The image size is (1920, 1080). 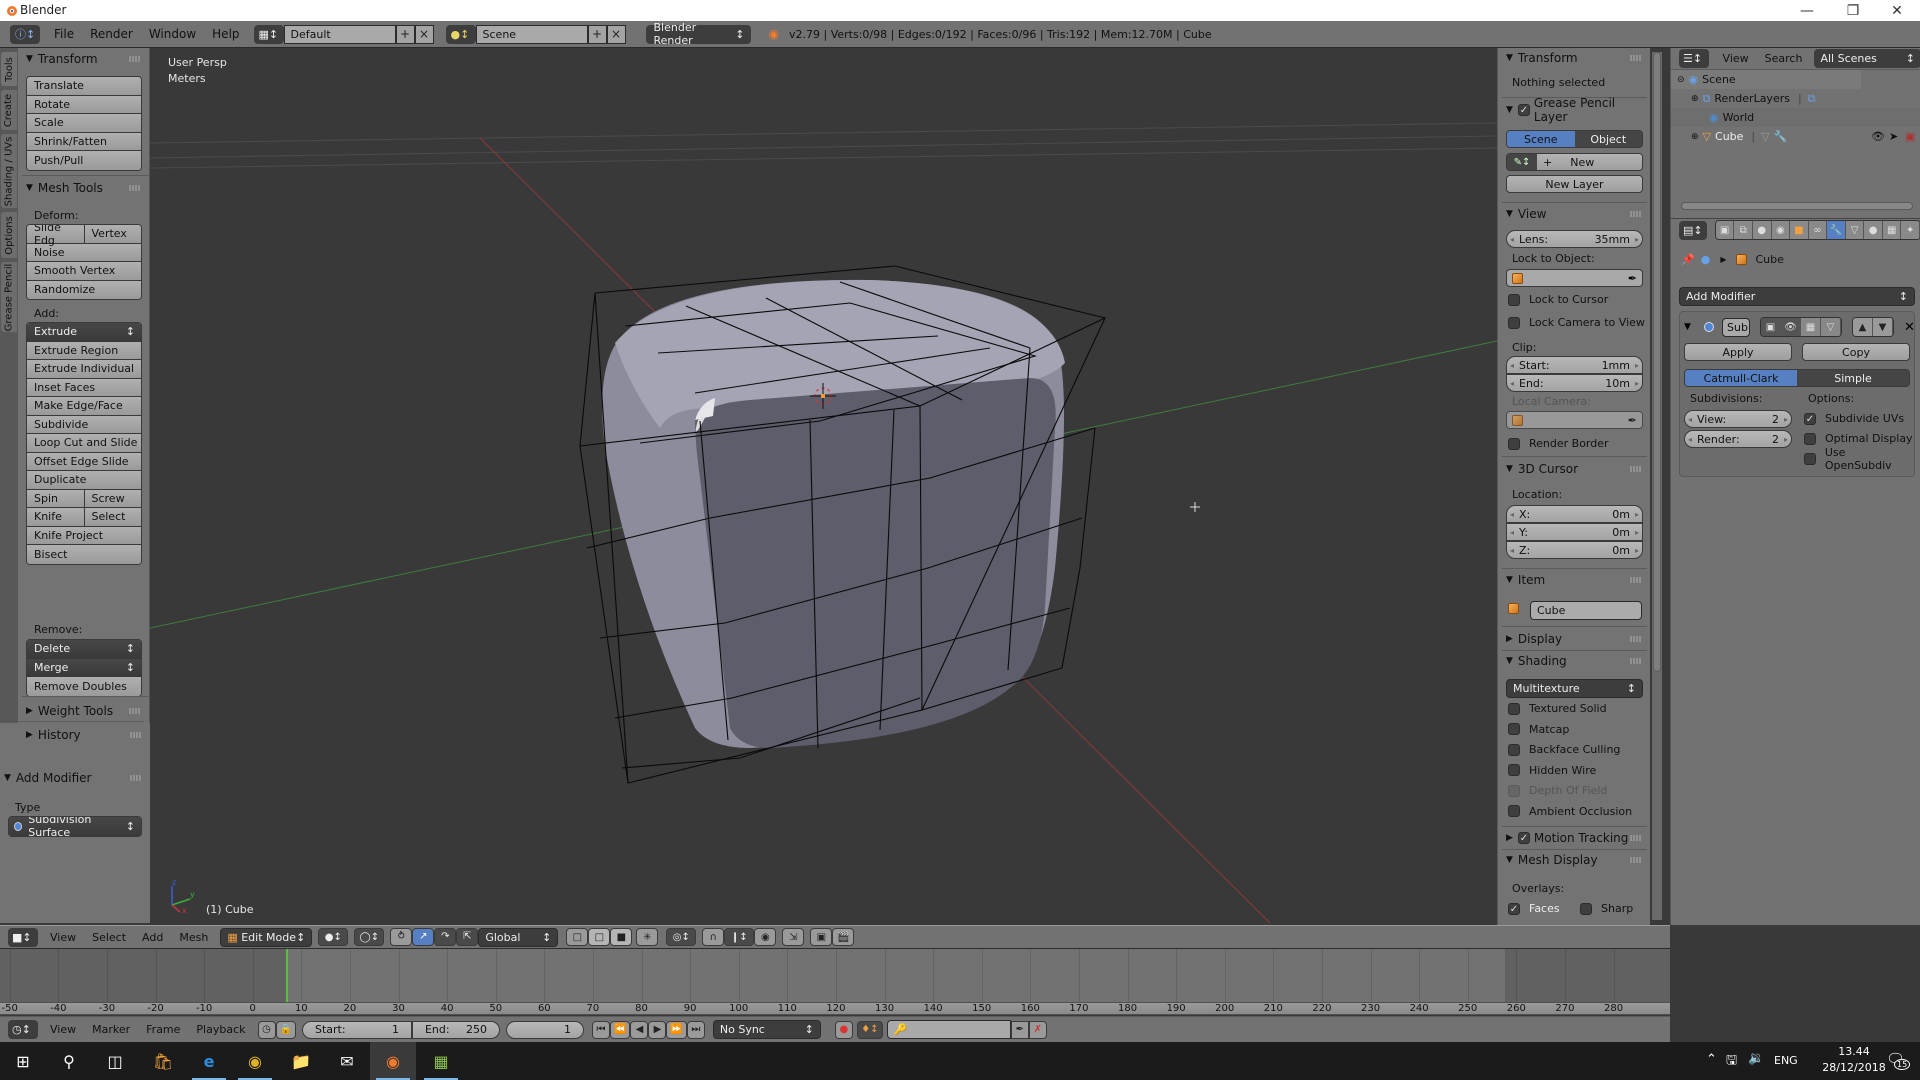 What do you see at coordinates (84, 406) in the screenshot?
I see `make-edge-face-button: Make Edge/Face` at bounding box center [84, 406].